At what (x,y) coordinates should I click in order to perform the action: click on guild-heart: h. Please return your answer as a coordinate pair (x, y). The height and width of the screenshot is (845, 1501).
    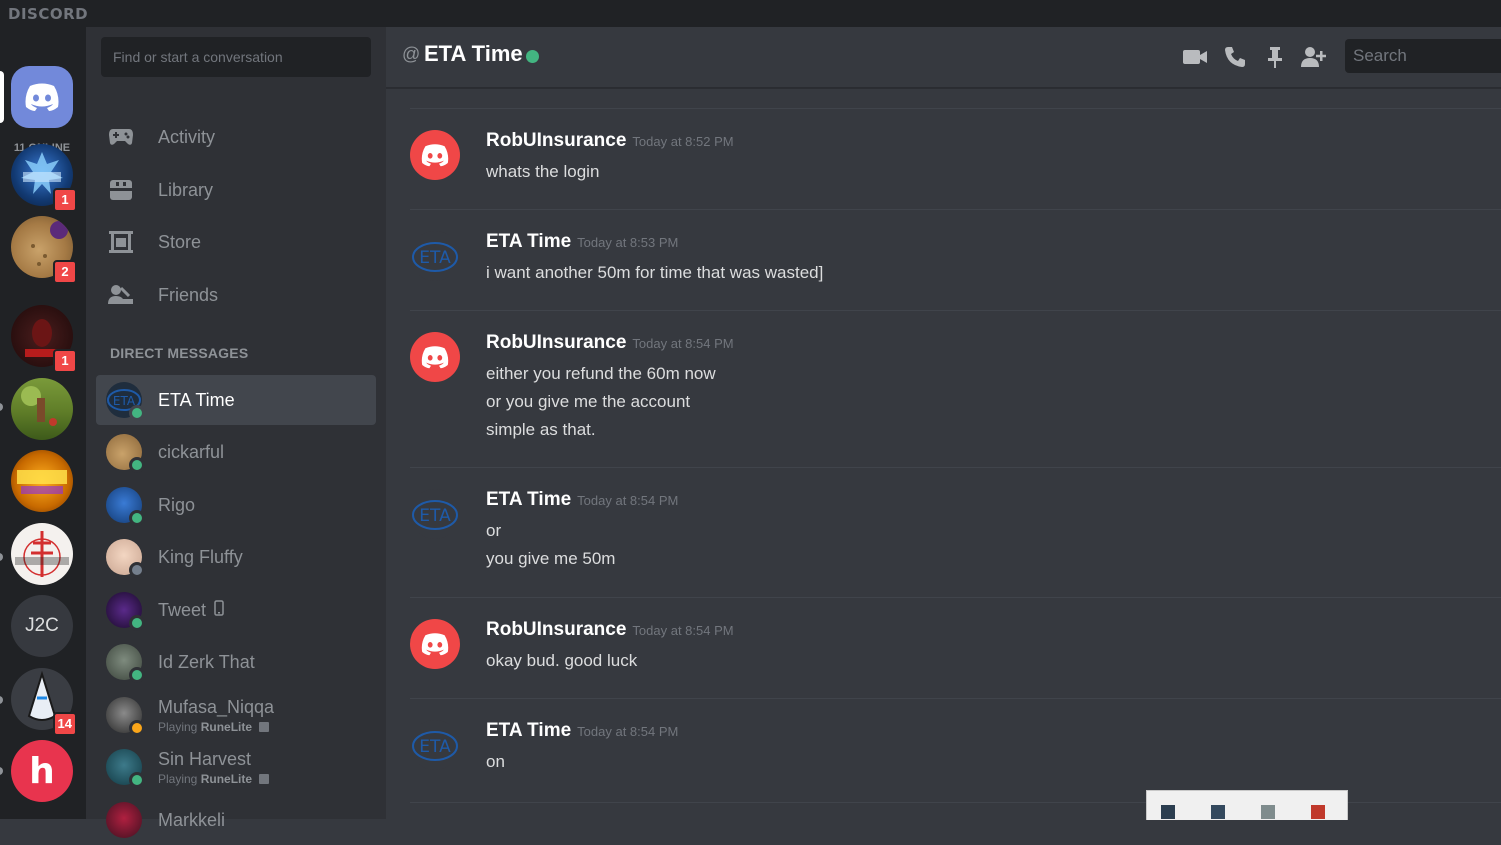
    Looking at the image, I should click on (42, 771).